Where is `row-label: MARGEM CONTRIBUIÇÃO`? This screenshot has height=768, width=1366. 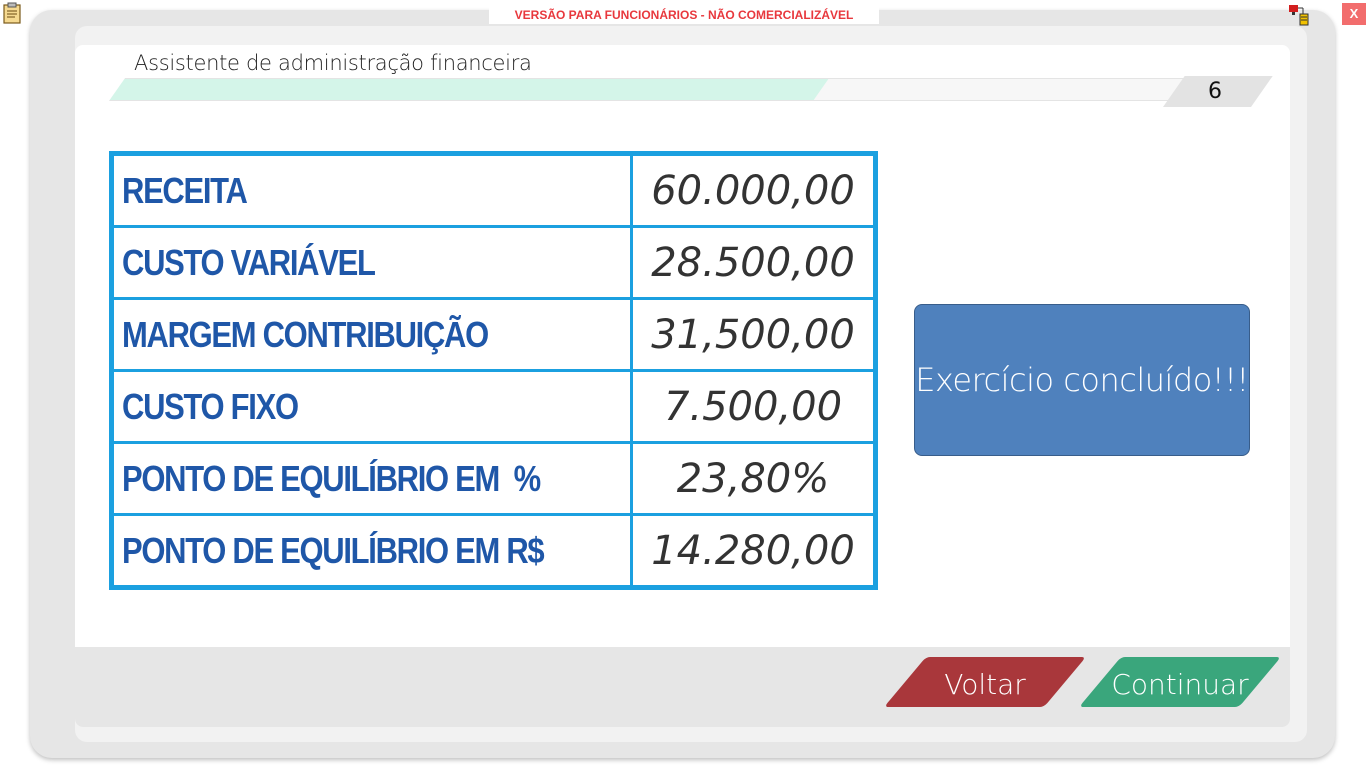
row-label: MARGEM CONTRIBUIÇÃO is located at coordinates (371, 334).